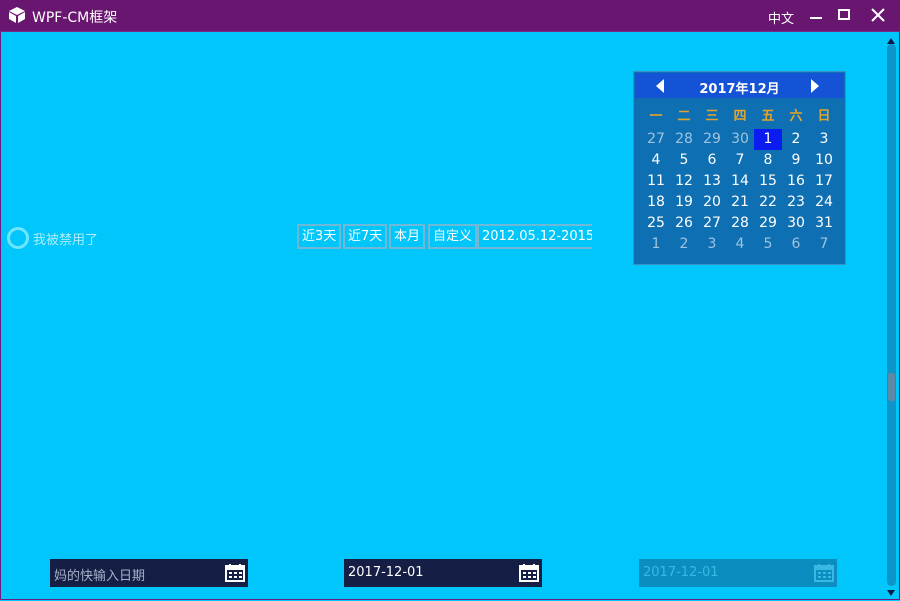 Image resolution: width=900 pixels, height=601 pixels. What do you see at coordinates (891, 591) in the screenshot?
I see `scroll-down-arrow-icon` at bounding box center [891, 591].